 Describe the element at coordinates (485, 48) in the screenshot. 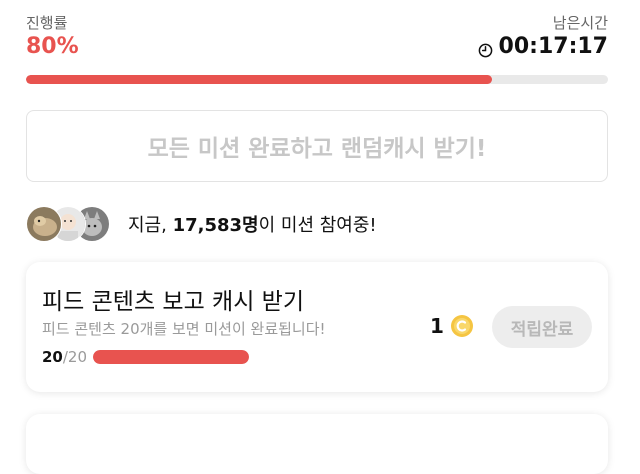

I see `clock-icon` at that location.